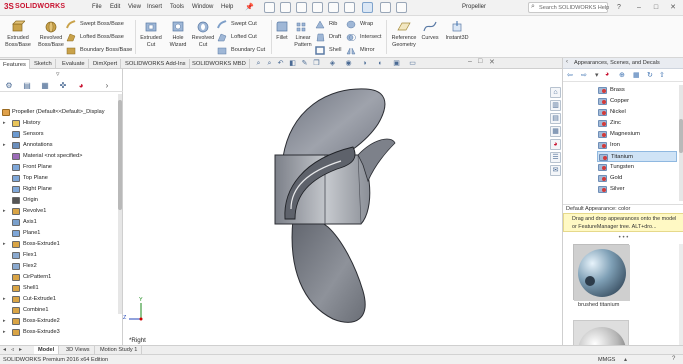 The width and height of the screenshot is (683, 364). I want to click on tree-item: Combine1, so click(61, 310).